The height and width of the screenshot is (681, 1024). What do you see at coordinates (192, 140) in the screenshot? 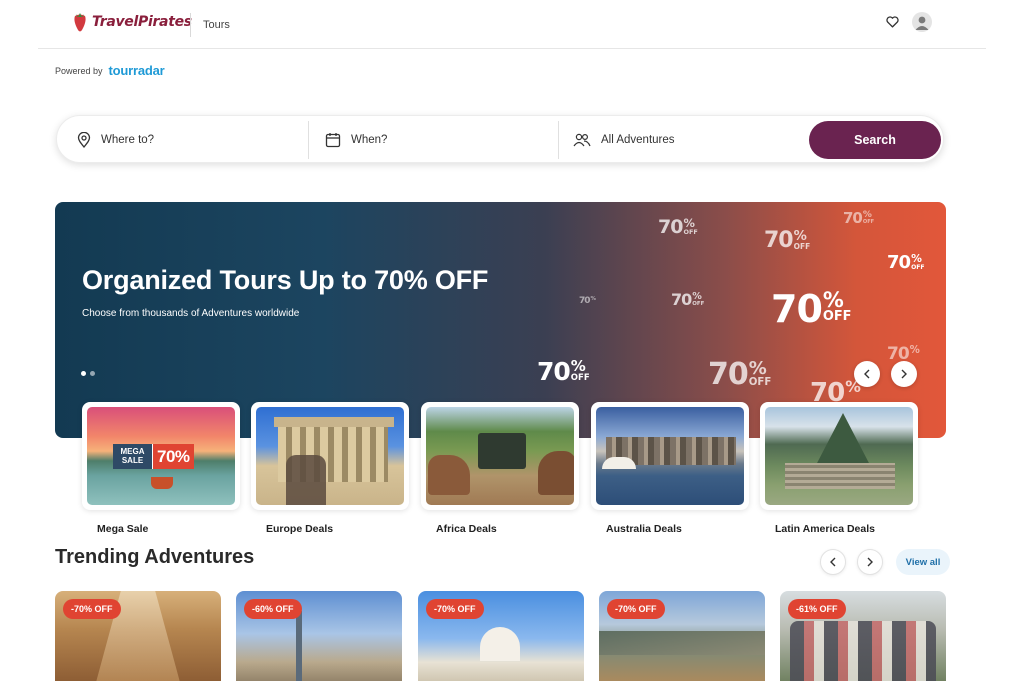
I see `where-field: Where to?` at bounding box center [192, 140].